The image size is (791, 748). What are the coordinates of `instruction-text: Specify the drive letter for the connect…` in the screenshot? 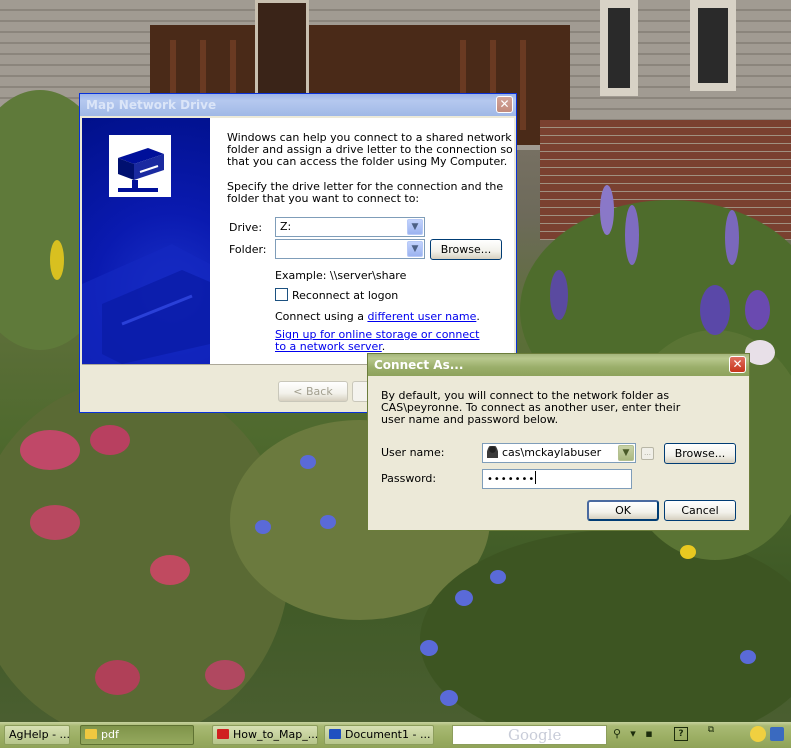 It's located at (365, 192).